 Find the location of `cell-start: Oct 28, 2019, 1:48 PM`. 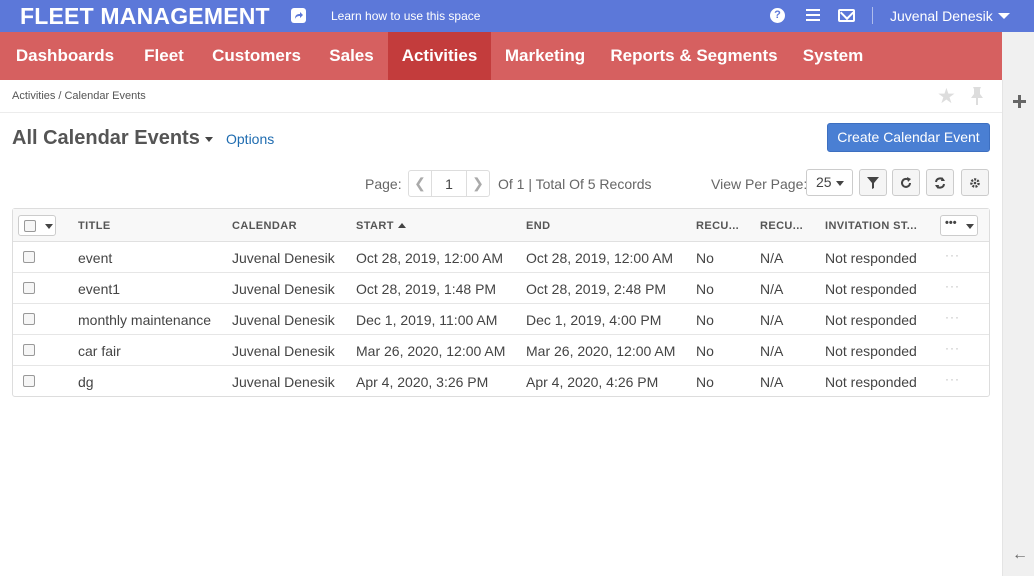

cell-start: Oct 28, 2019, 1:48 PM is located at coordinates (426, 289).